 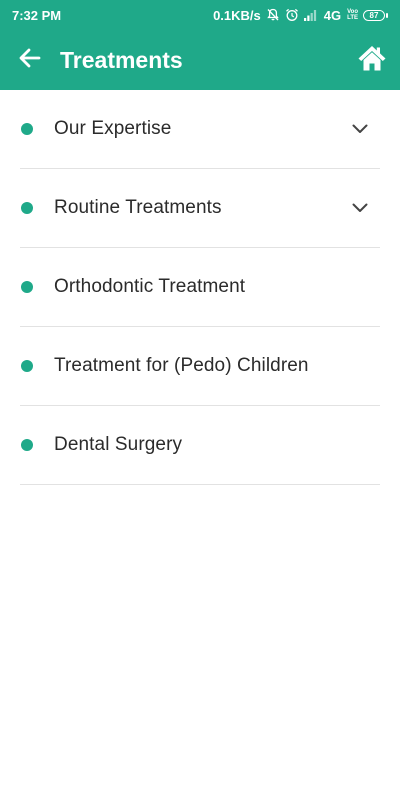 What do you see at coordinates (200, 15) in the screenshot?
I see `status-bar: 7:32 PM 0.1KB/s 4G Voo LTE 87` at bounding box center [200, 15].